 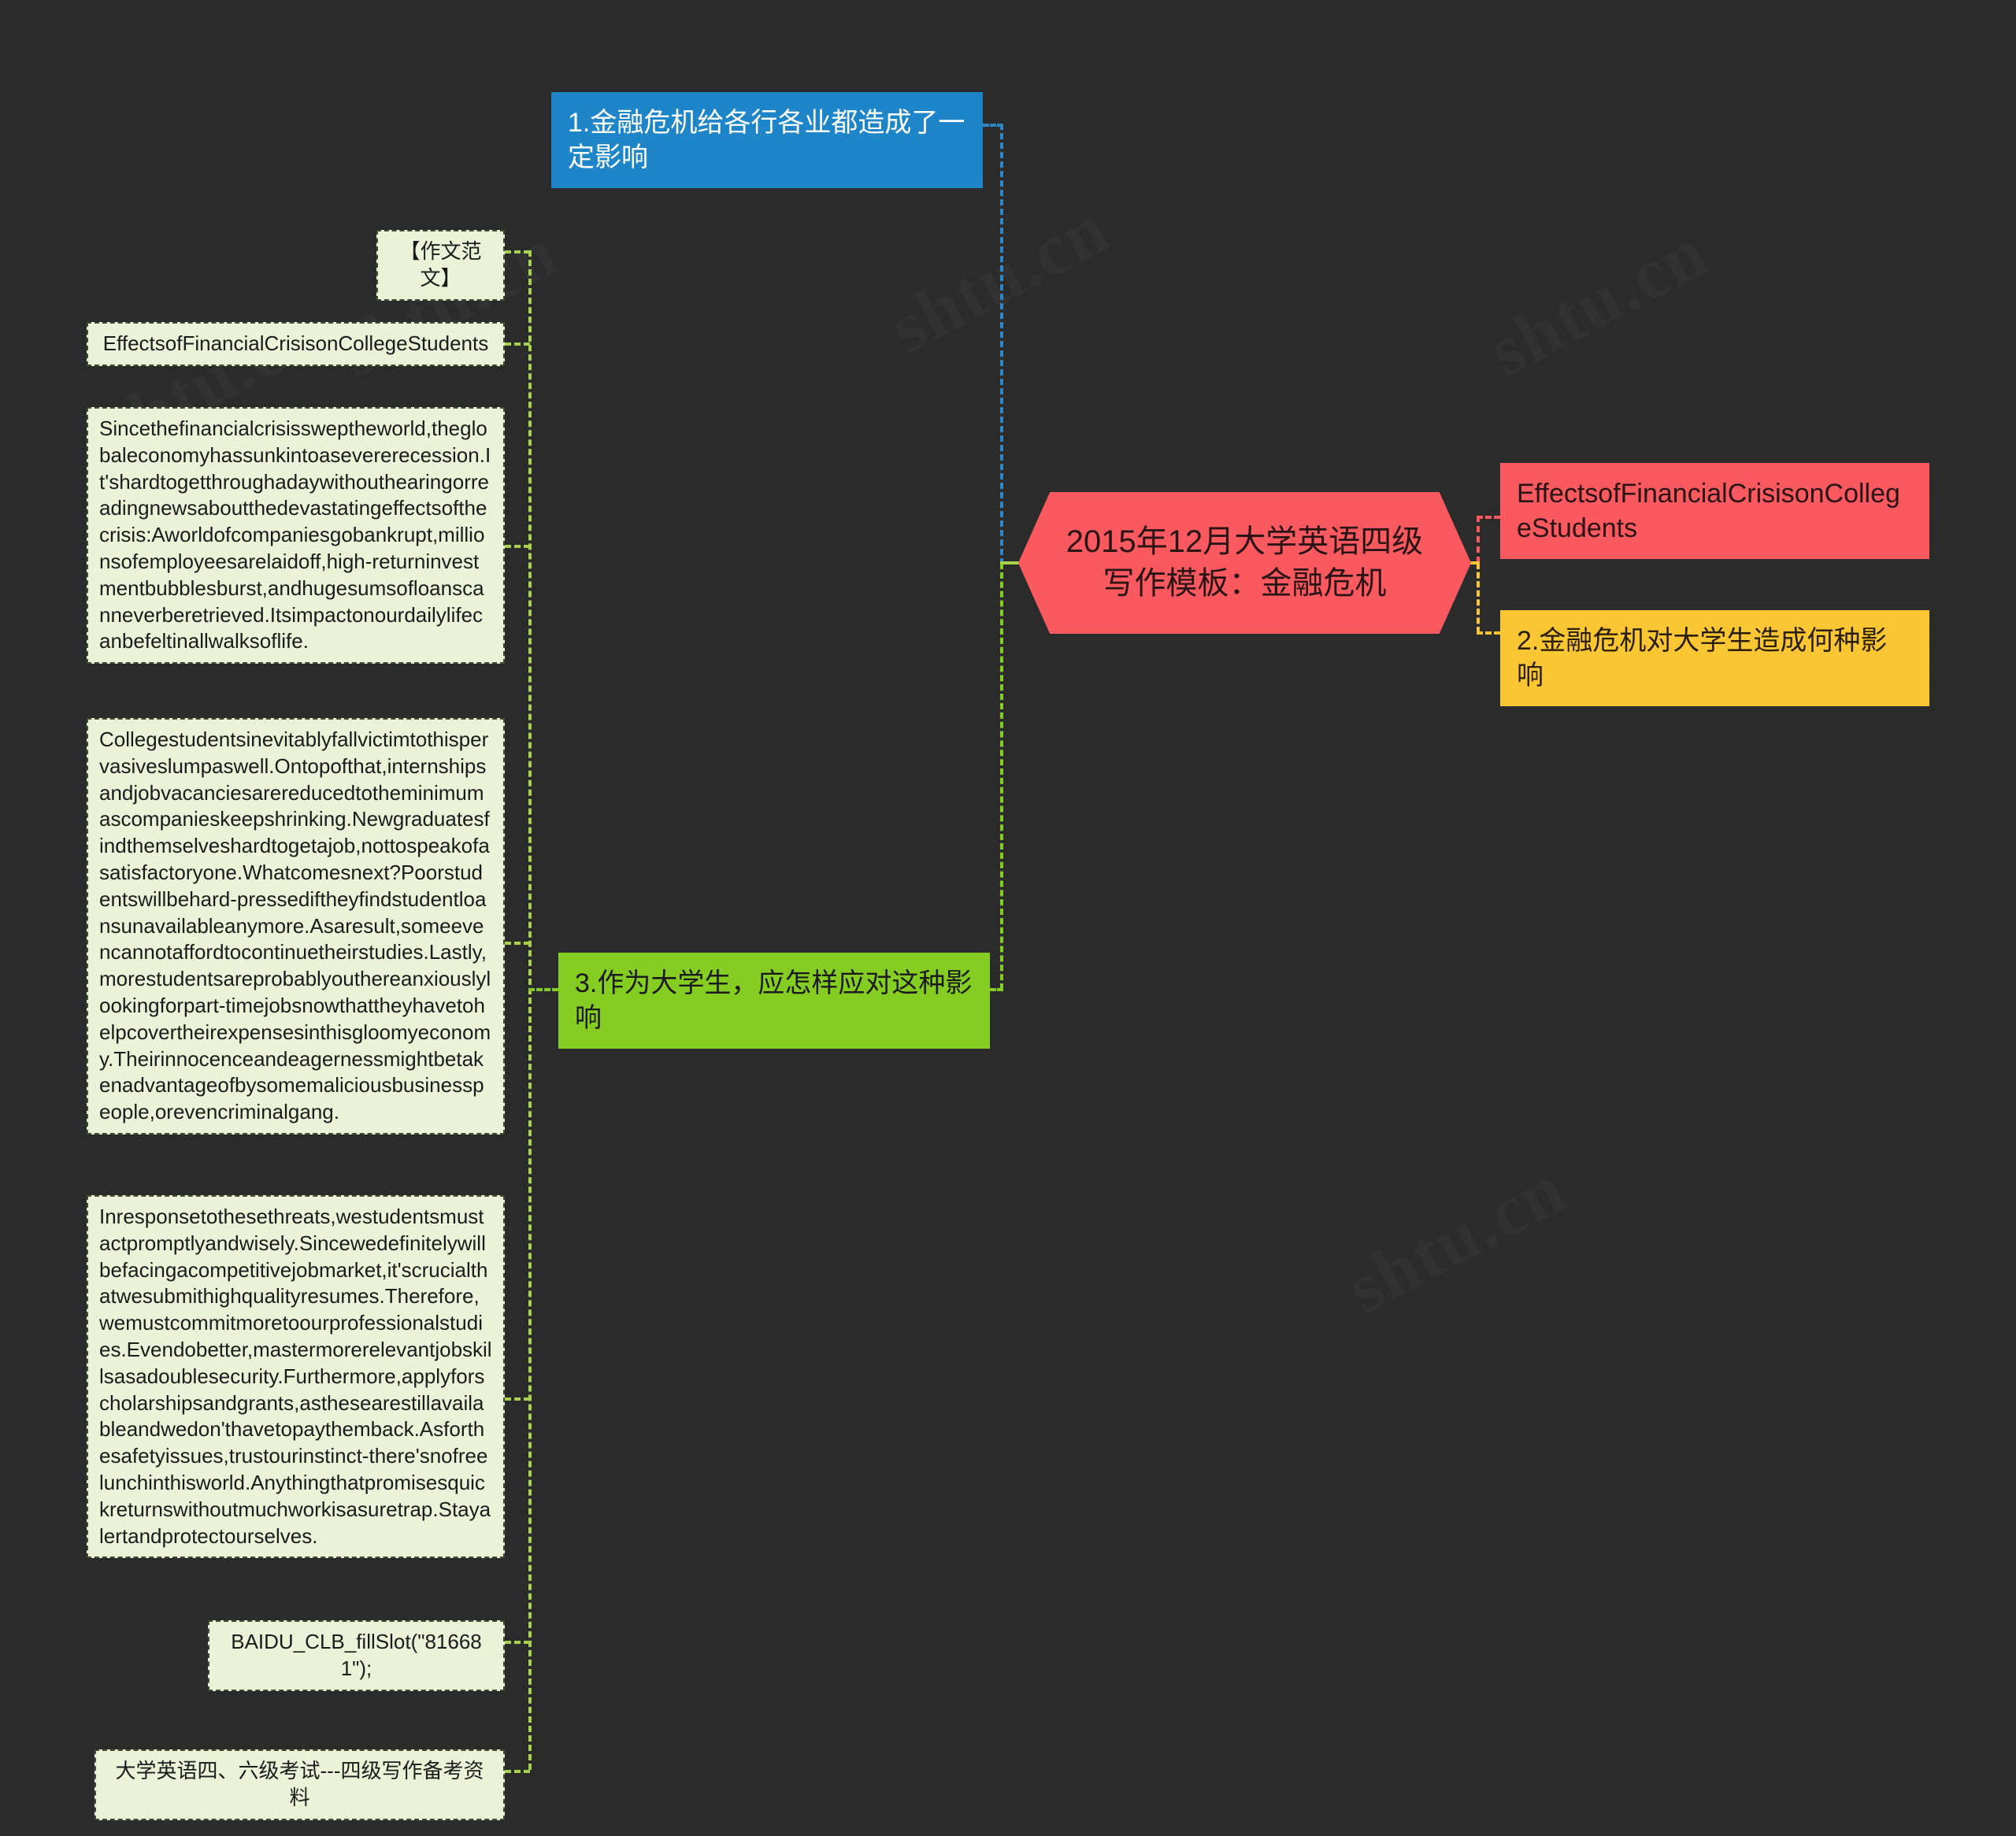 I want to click on central-topic-node: 2015年12月大学英语四级 写作模板：金融危机, so click(x=1244, y=563).